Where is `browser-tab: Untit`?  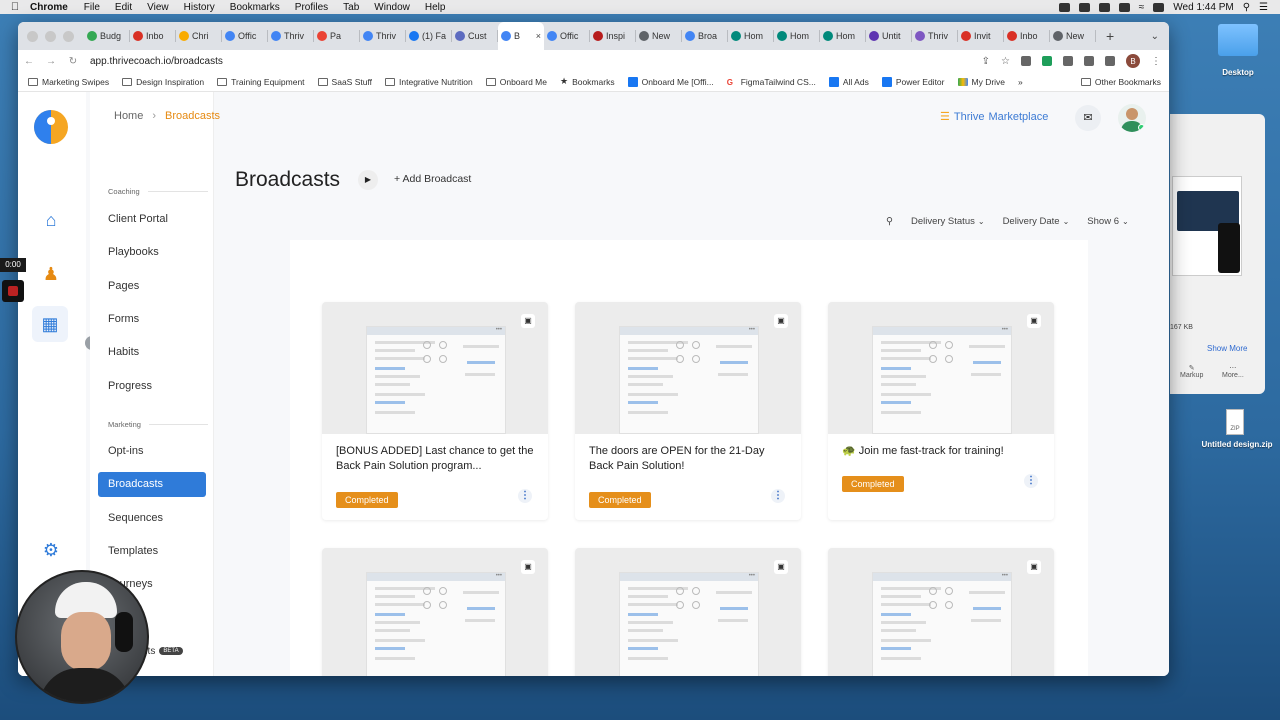
browser-tab: Untit is located at coordinates (889, 36).